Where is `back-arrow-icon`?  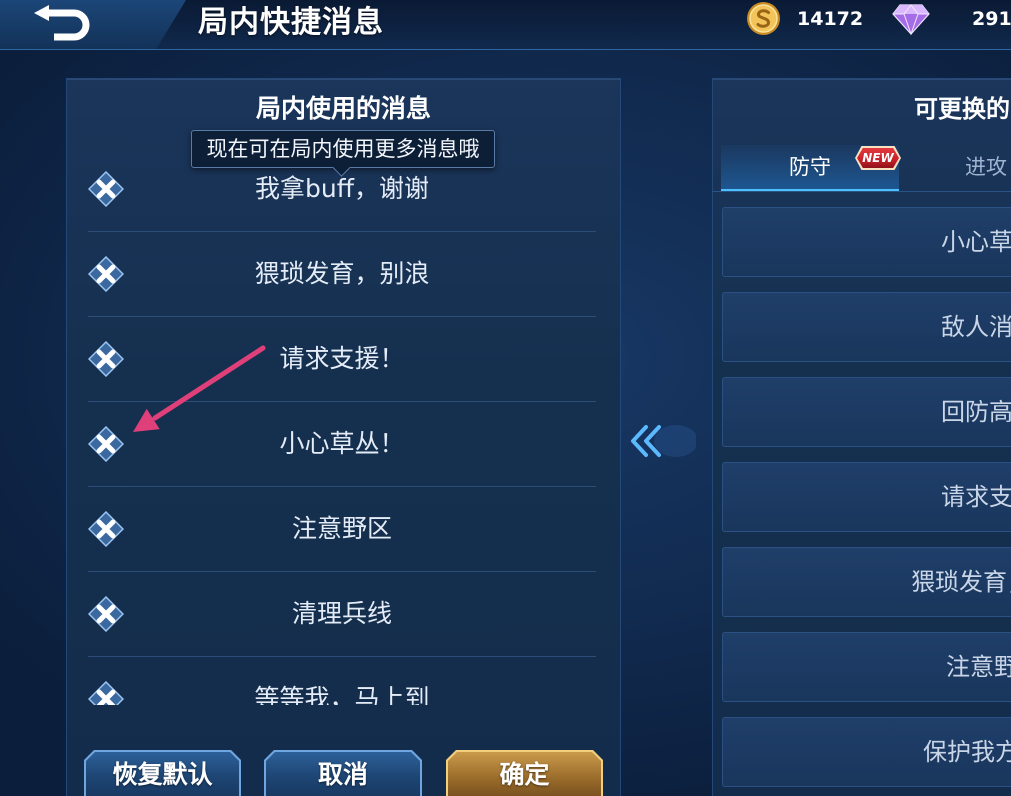
back-arrow-icon is located at coordinates (62, 23).